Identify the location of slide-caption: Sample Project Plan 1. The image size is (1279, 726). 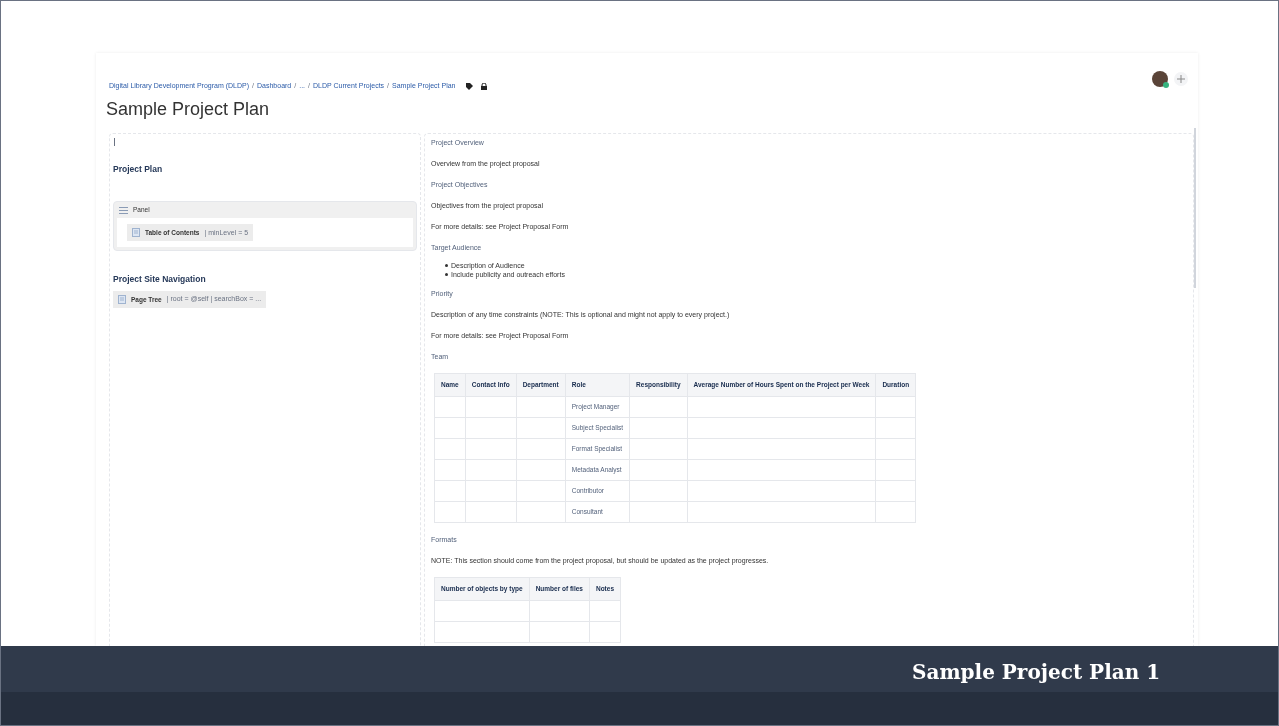
(1036, 672).